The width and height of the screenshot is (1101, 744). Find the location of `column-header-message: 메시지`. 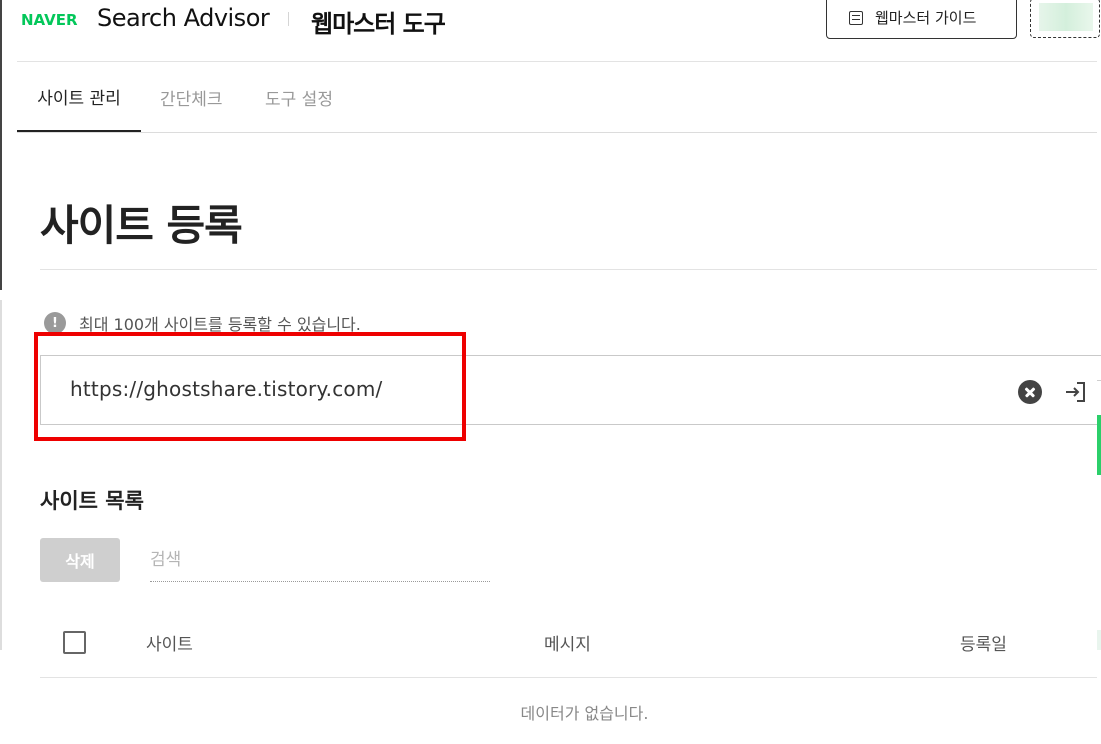

column-header-message: 메시지 is located at coordinates (567, 642).